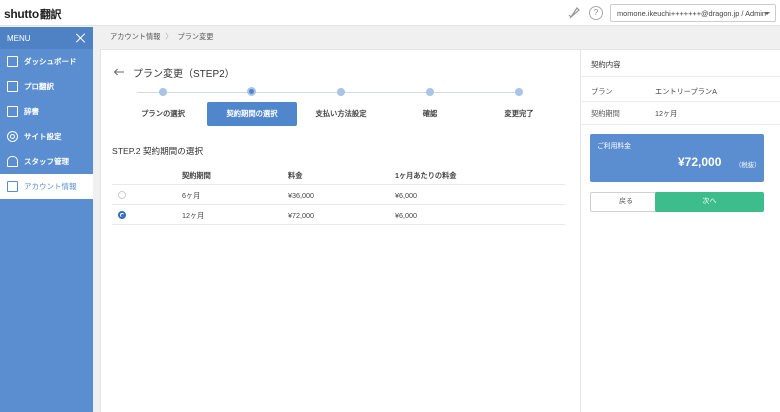 The height and width of the screenshot is (412, 780). Describe the element at coordinates (21, 14) in the screenshot. I see `logo-main: shutto` at that location.